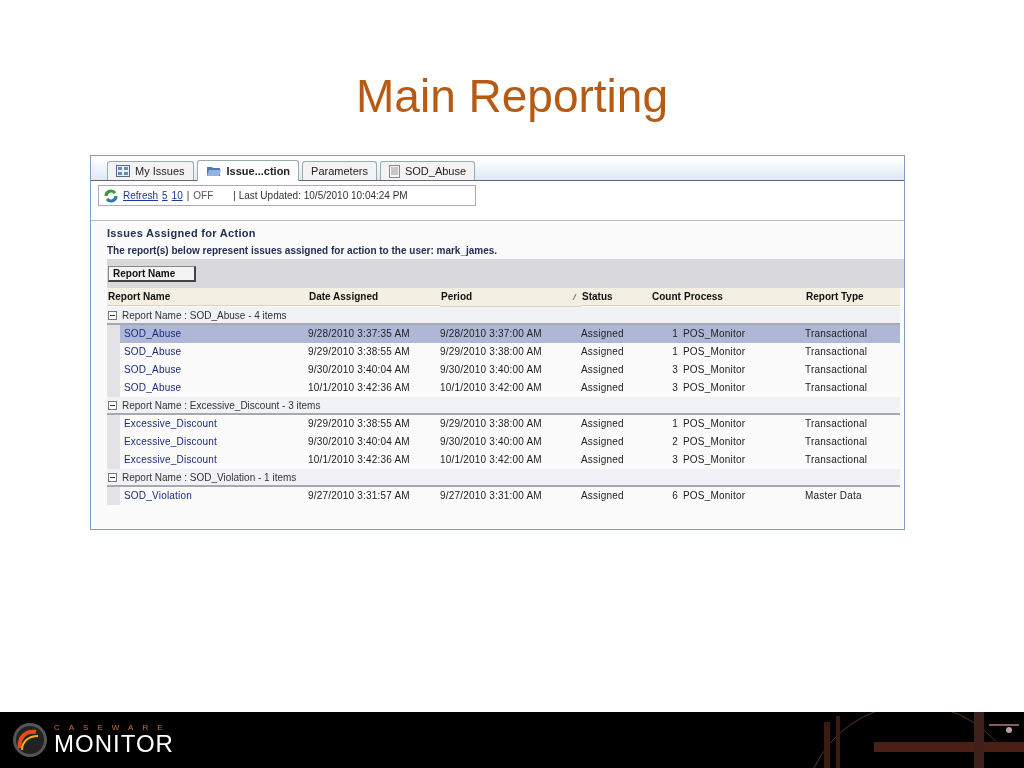 Image resolution: width=1024 pixels, height=768 pixels. What do you see at coordinates (114, 744) in the screenshot?
I see `product-name: MONITOR` at bounding box center [114, 744].